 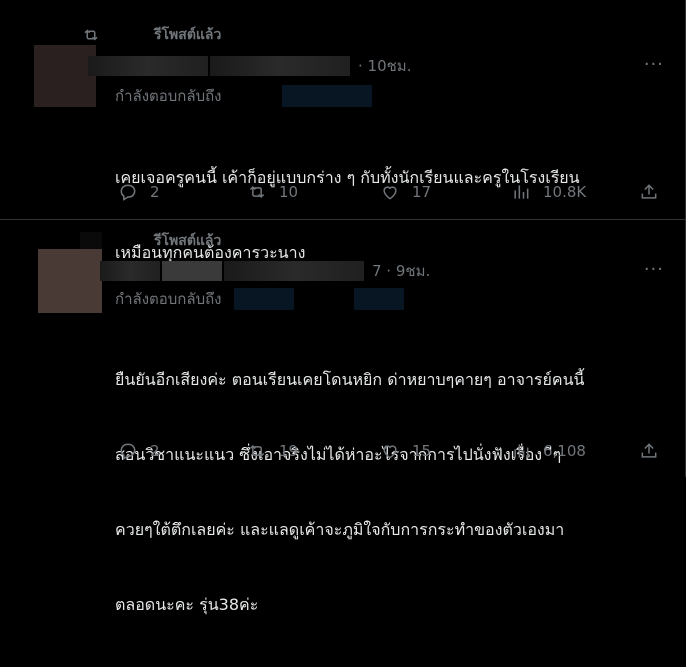 I want to click on timestamp: 7 · 9ชม., so click(x=401, y=271).